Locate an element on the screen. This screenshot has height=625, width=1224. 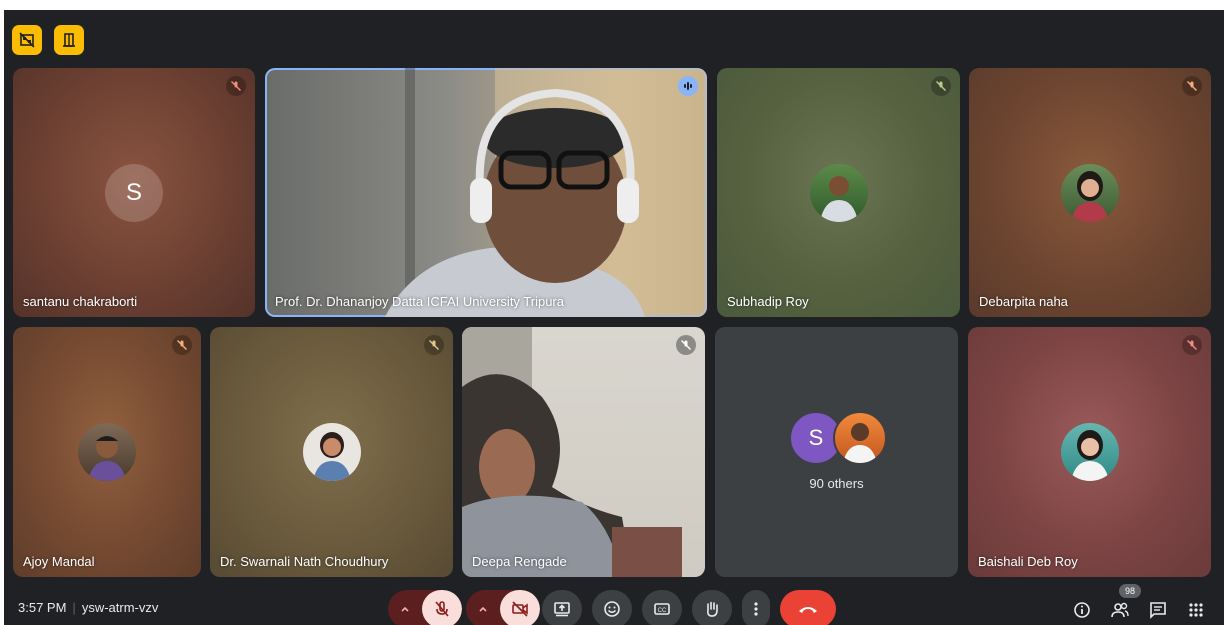
microphone-control is located at coordinates (425, 607).